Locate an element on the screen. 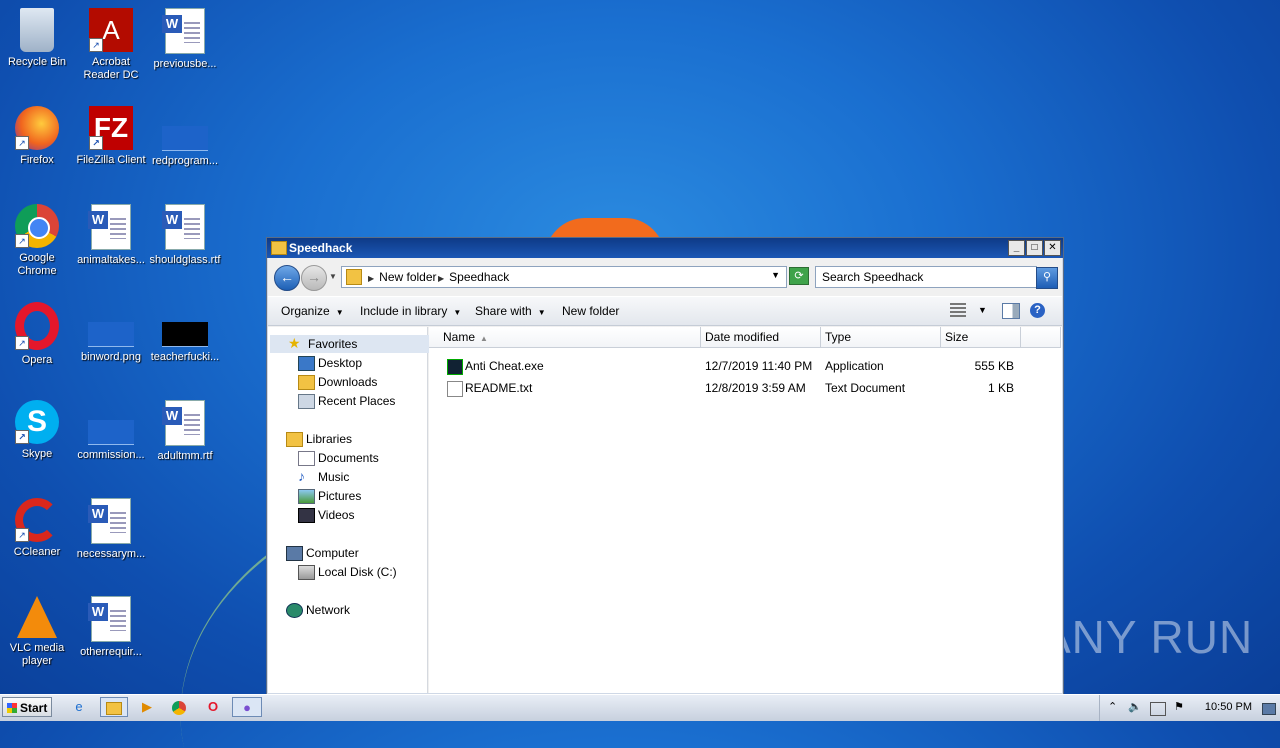 This screenshot has height=748, width=1280. nav-computer: Computer is located at coordinates (322, 553).